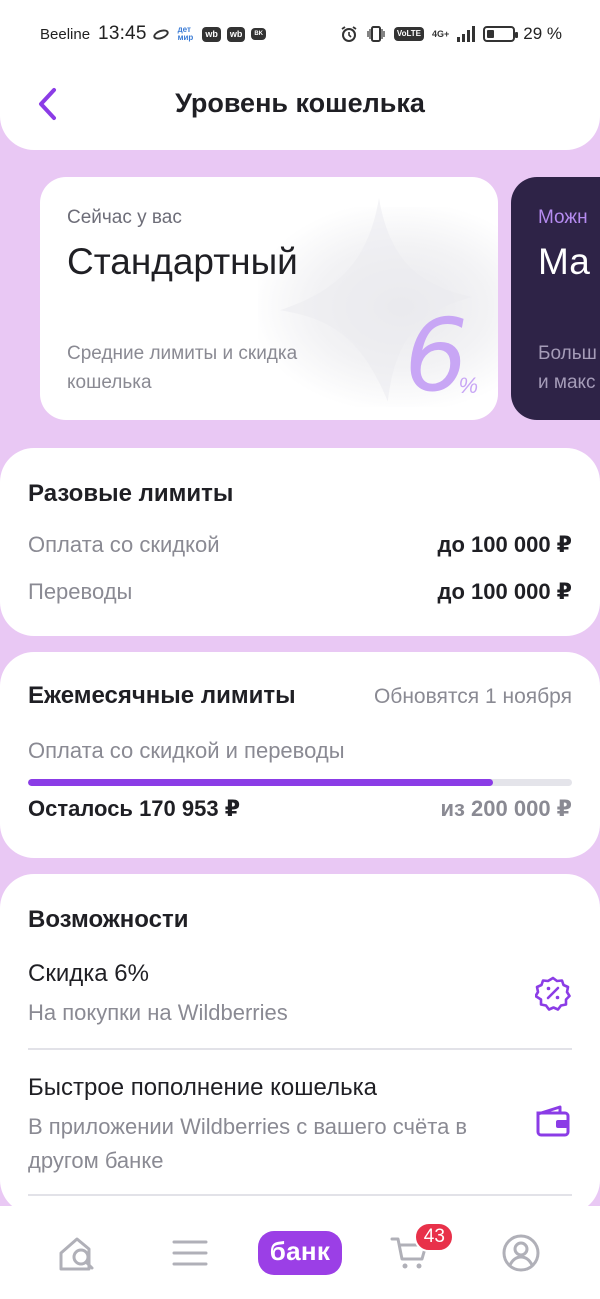  I want to click on status-right: VoLTE 4G+ 29 %, so click(451, 34).